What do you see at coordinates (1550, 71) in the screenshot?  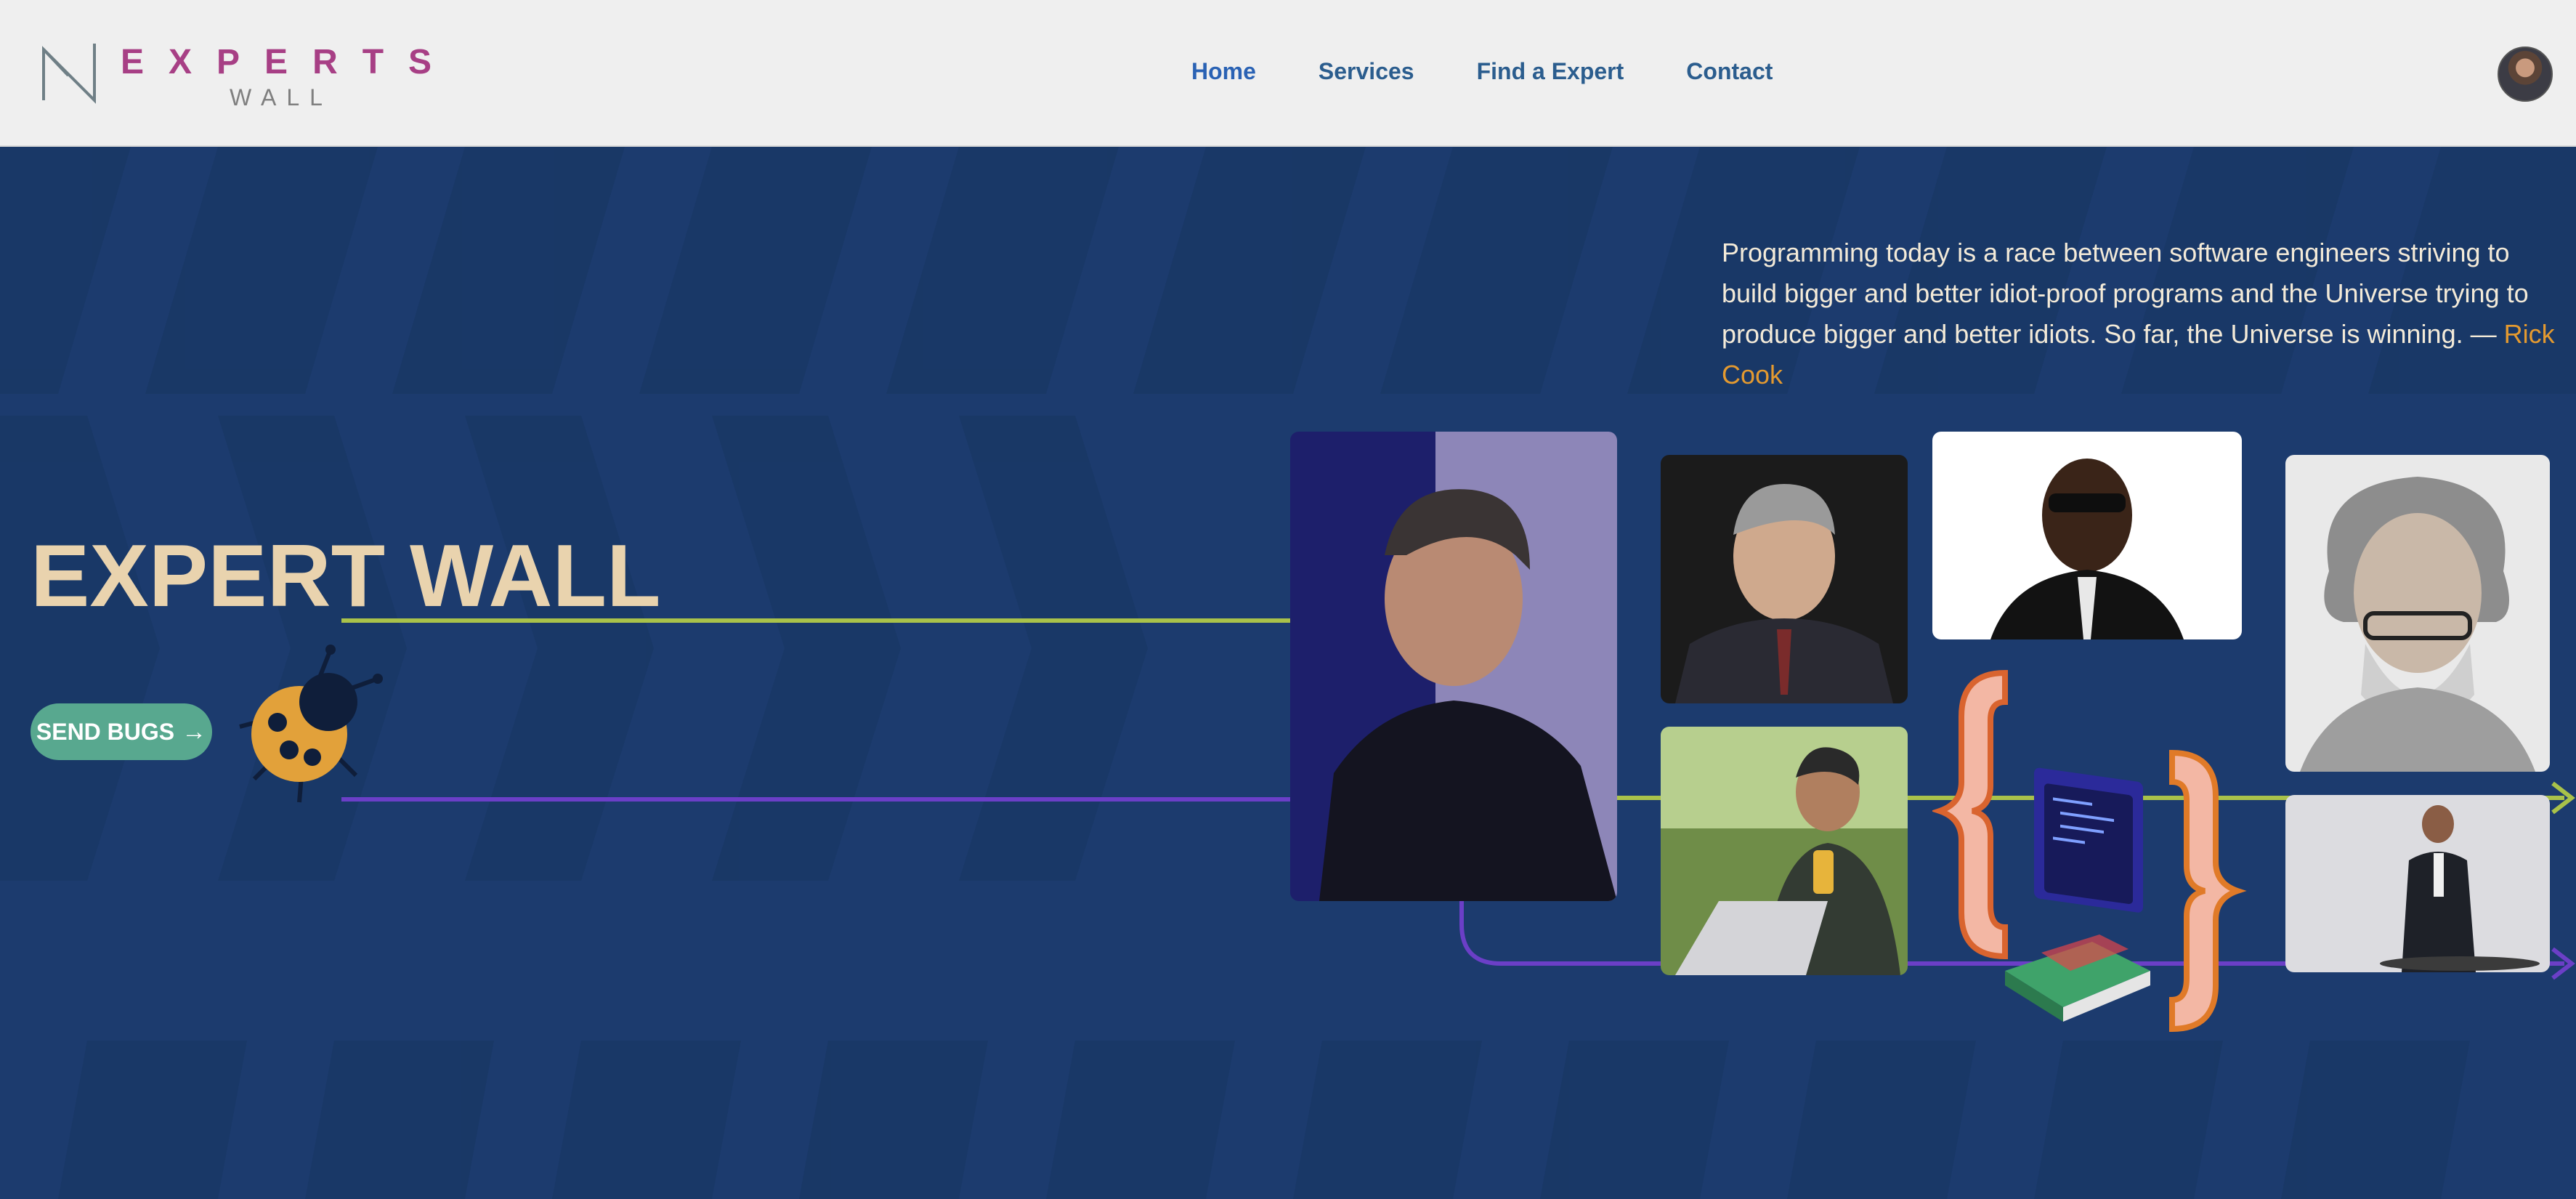 I see `nav-find-expert: Find a Expert` at bounding box center [1550, 71].